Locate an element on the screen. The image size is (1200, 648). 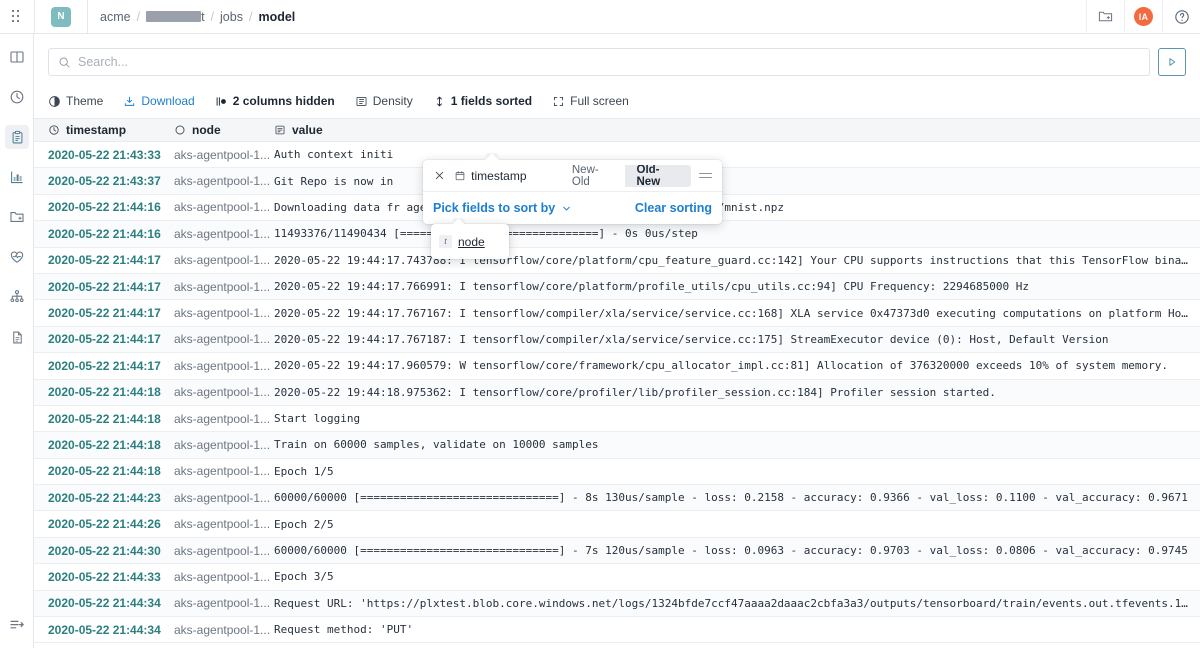
sidebar-item-logs is located at coordinates (17, 137).